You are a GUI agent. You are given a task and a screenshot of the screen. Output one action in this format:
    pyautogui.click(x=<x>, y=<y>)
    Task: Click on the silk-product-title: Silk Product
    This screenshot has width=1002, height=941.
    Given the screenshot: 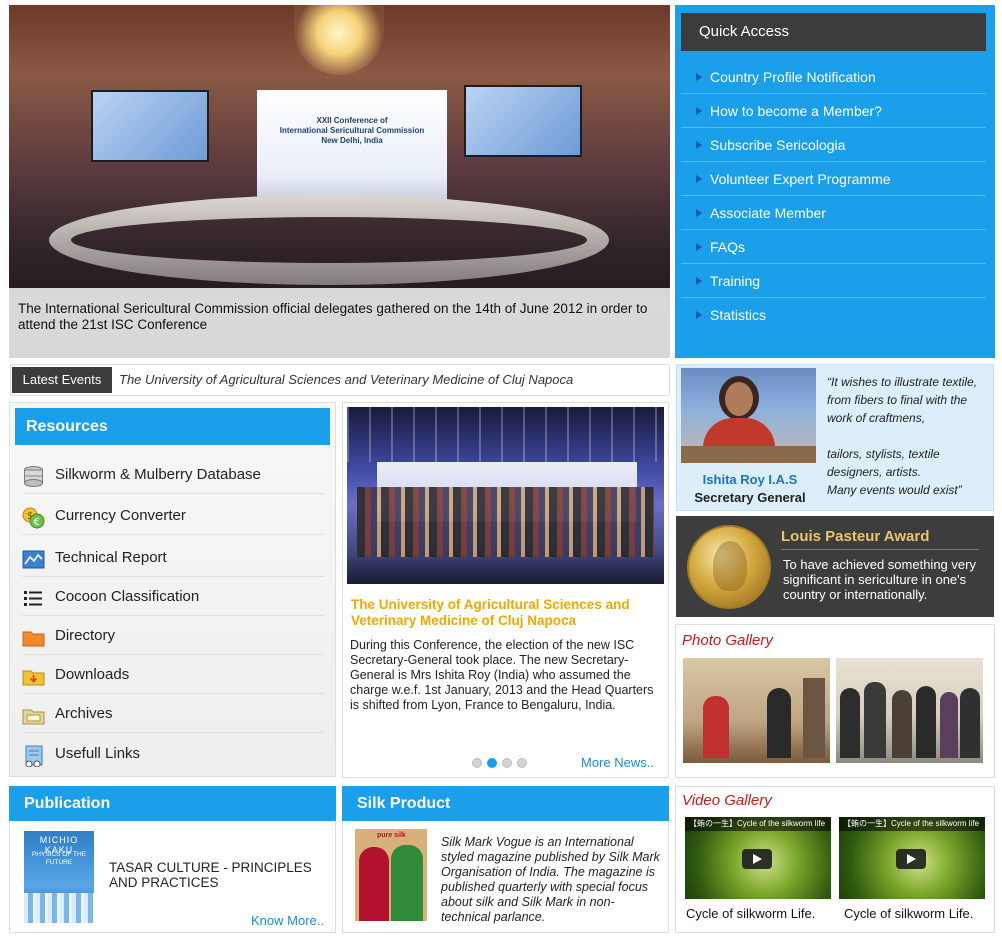 What is the action you would take?
    pyautogui.click(x=505, y=803)
    